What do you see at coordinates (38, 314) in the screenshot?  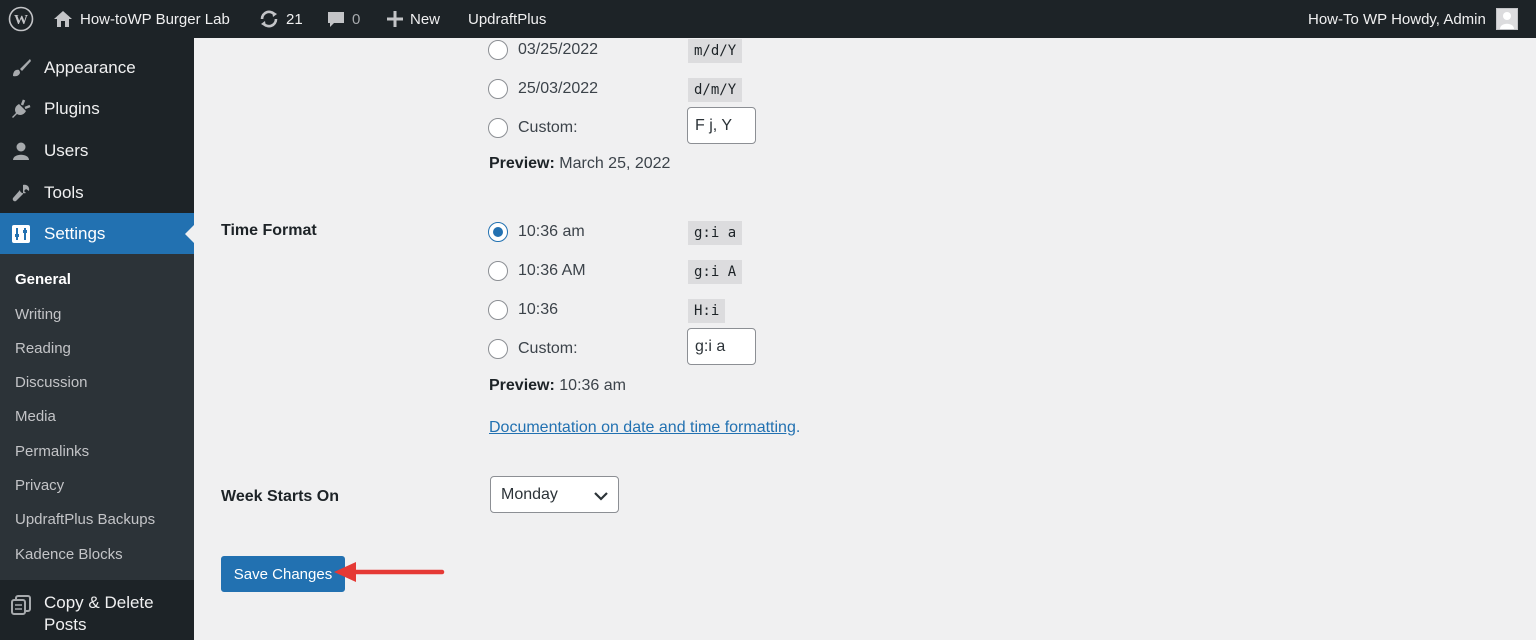 I see `submenu-writing: Writing` at bounding box center [38, 314].